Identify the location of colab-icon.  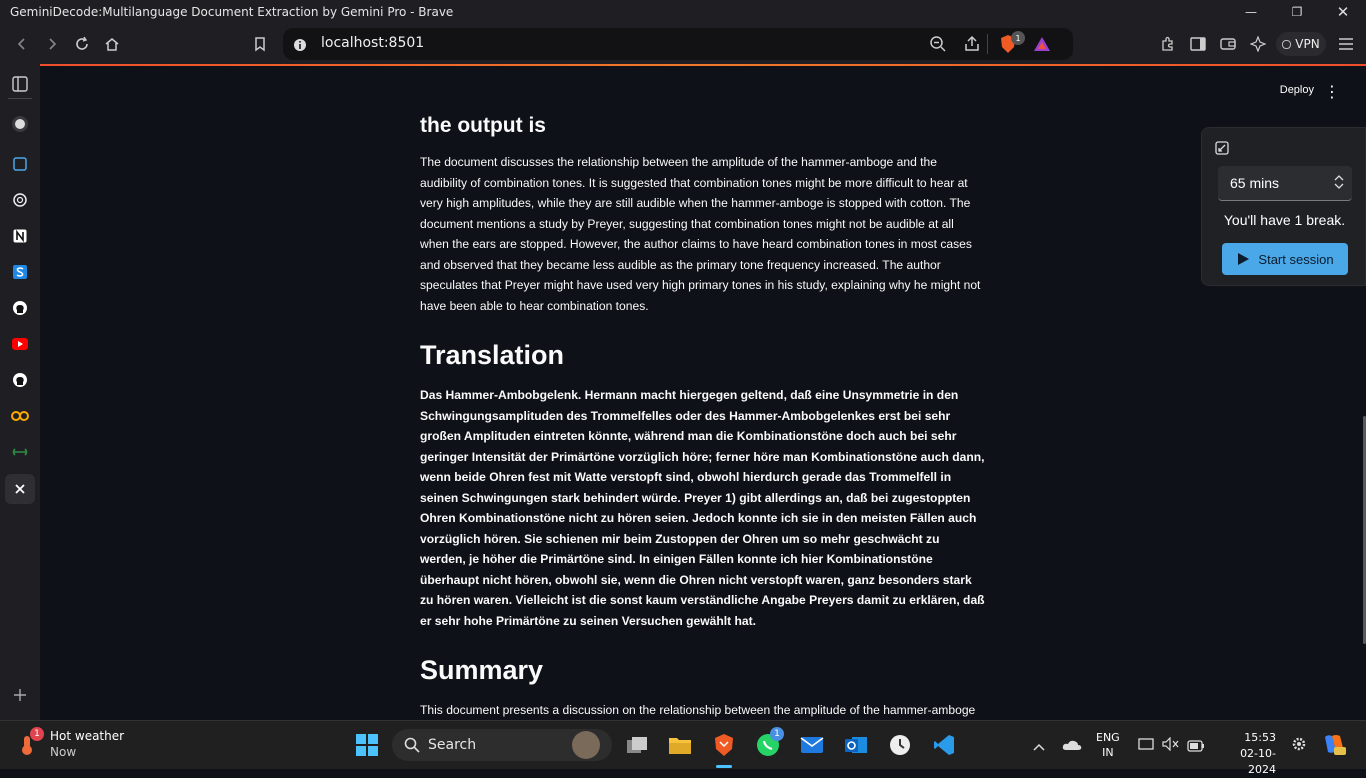
(20, 416).